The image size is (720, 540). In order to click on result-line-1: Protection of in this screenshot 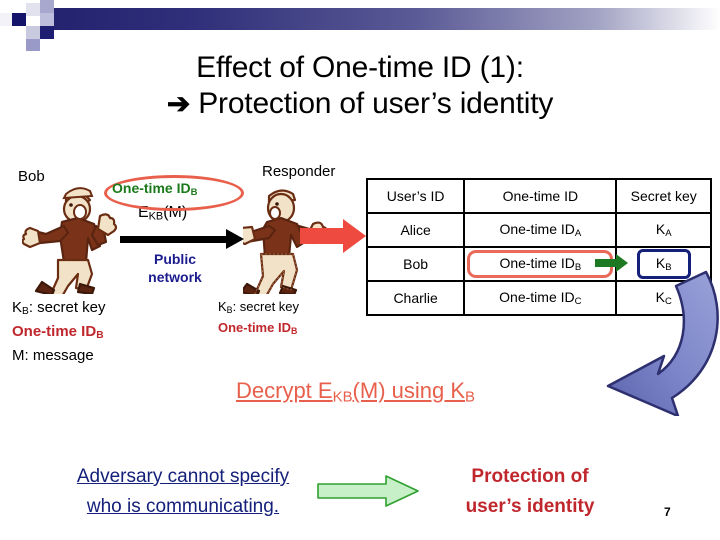, I will do `click(530, 476)`.